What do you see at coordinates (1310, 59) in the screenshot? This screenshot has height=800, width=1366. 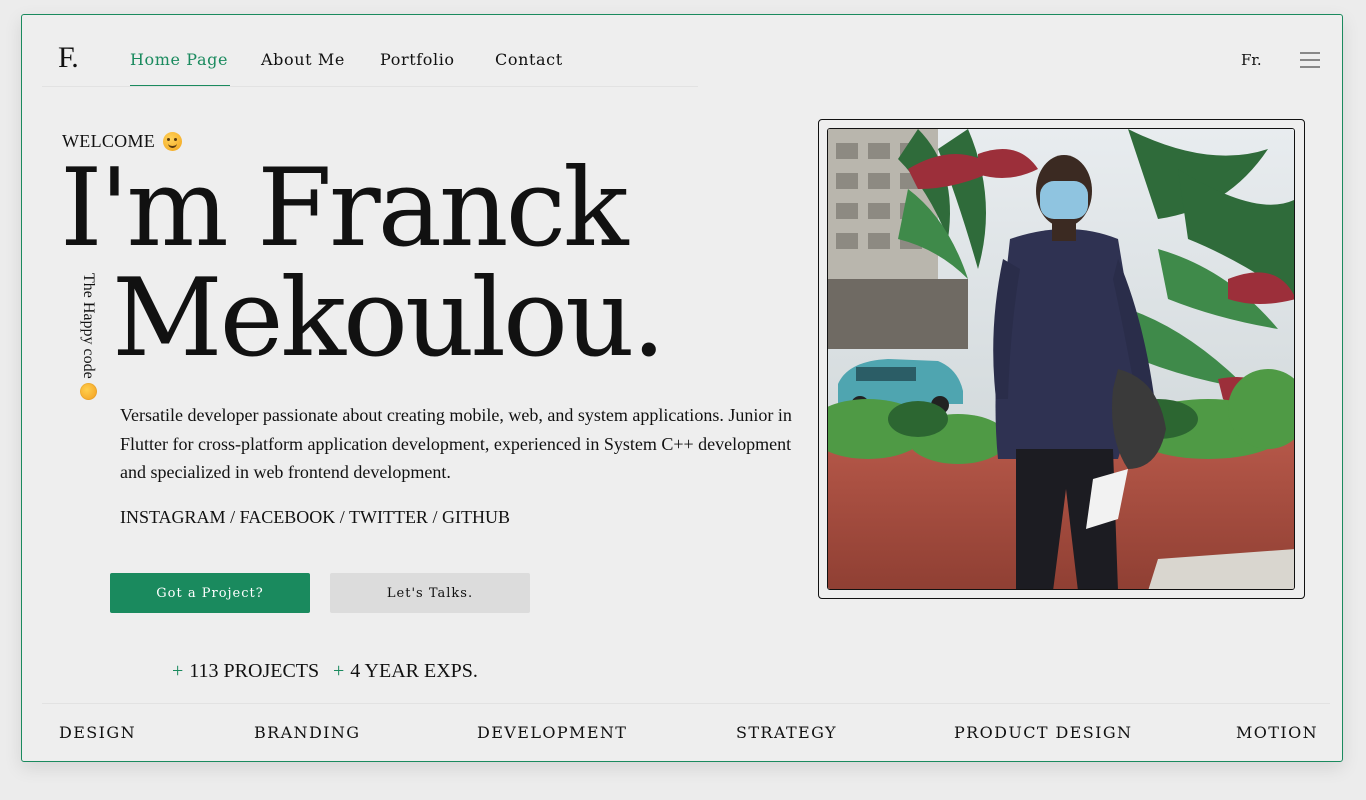 I see `hamburger-icon` at bounding box center [1310, 59].